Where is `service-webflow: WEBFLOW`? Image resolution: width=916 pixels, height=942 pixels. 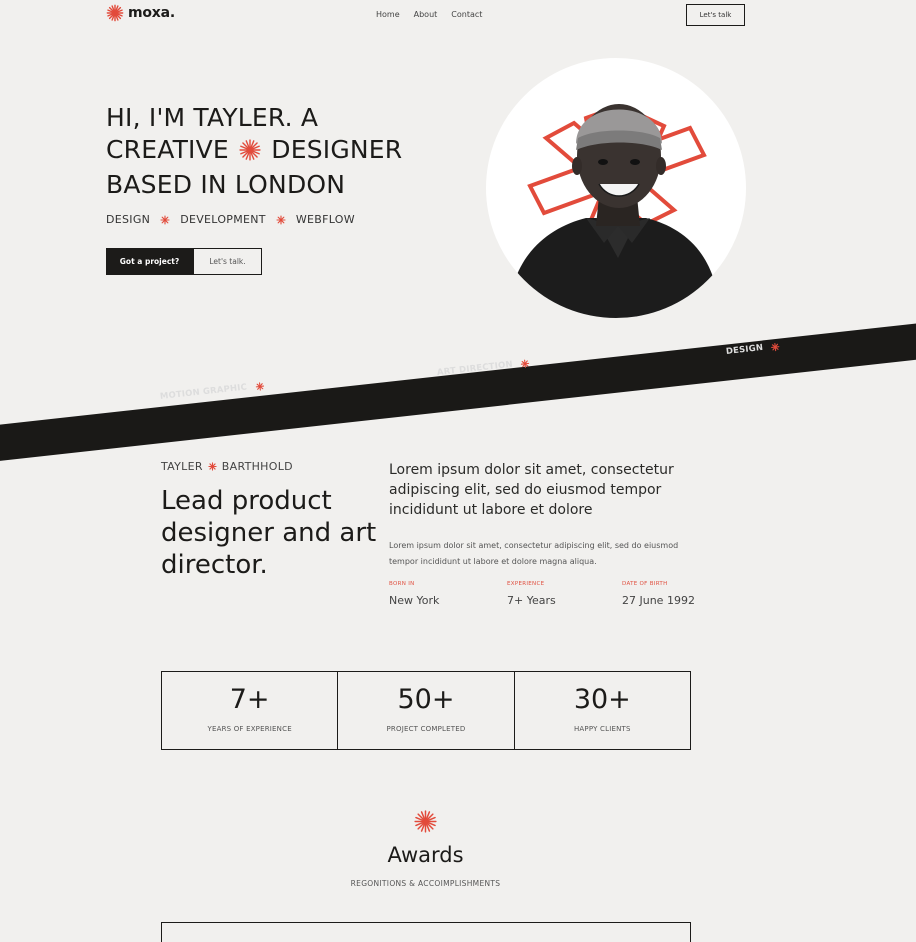
service-webflow: WEBFLOW is located at coordinates (325, 219).